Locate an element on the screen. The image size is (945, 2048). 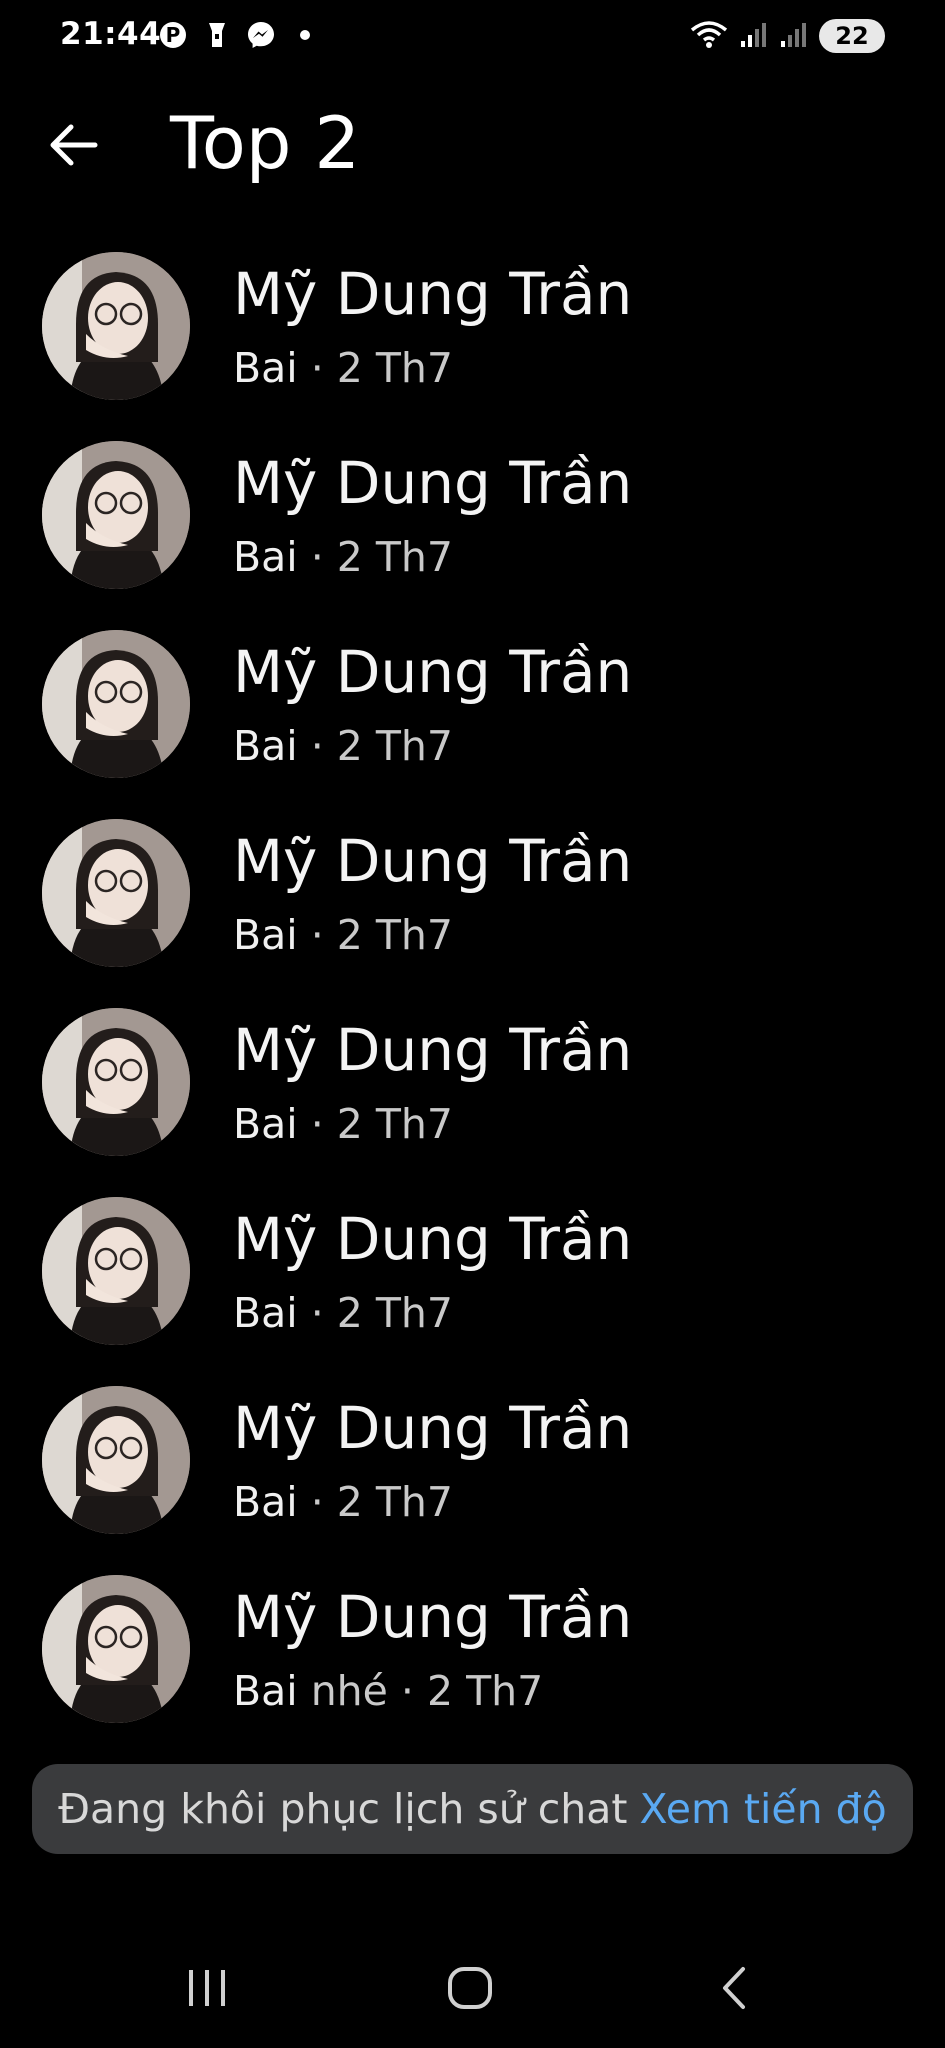
view-progress-link: Xem tiến độ is located at coordinates (762, 1809).